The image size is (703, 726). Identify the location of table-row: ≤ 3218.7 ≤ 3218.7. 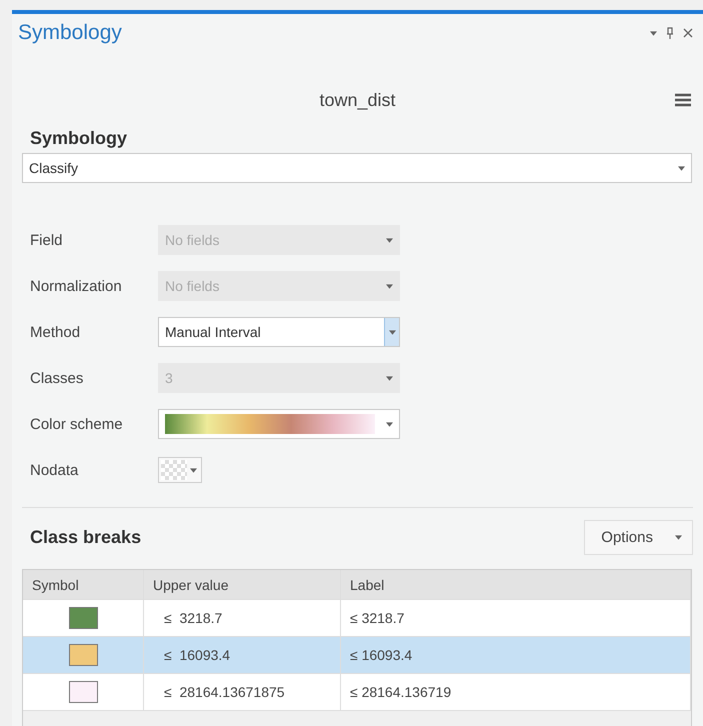
(357, 618).